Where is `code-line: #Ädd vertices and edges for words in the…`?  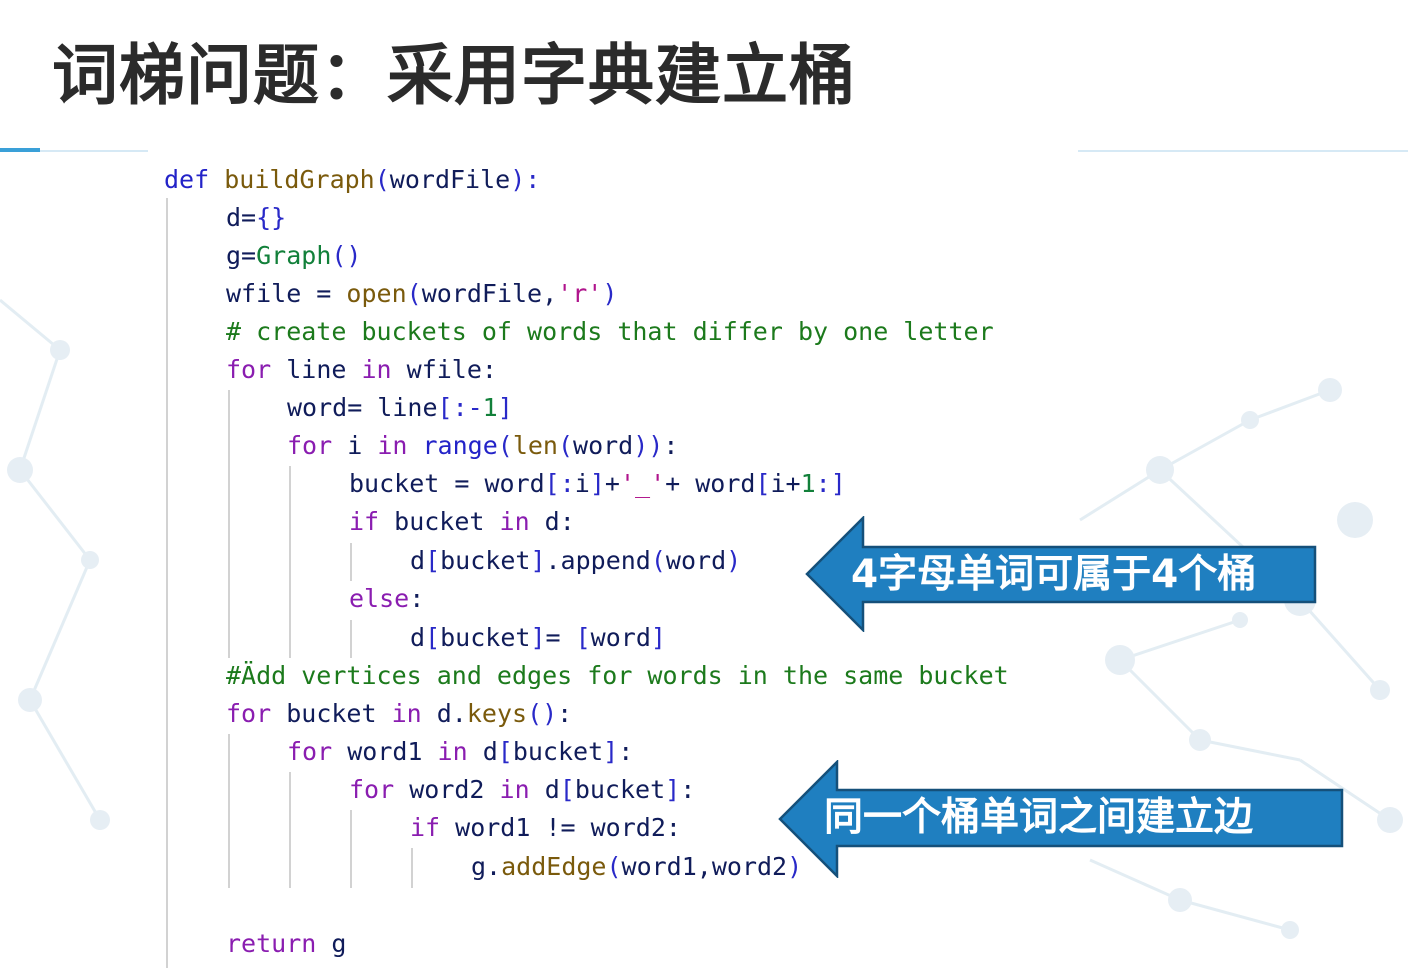 code-line: #Ädd vertices and edges for words in the… is located at coordinates (617, 676).